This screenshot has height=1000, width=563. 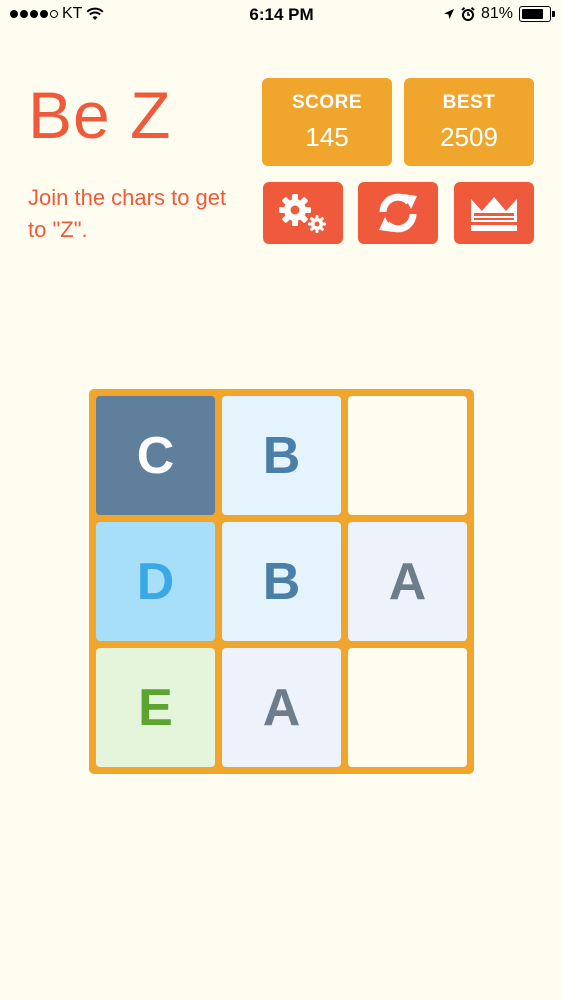 What do you see at coordinates (155, 455) in the screenshot?
I see `tile-r0-c0: C` at bounding box center [155, 455].